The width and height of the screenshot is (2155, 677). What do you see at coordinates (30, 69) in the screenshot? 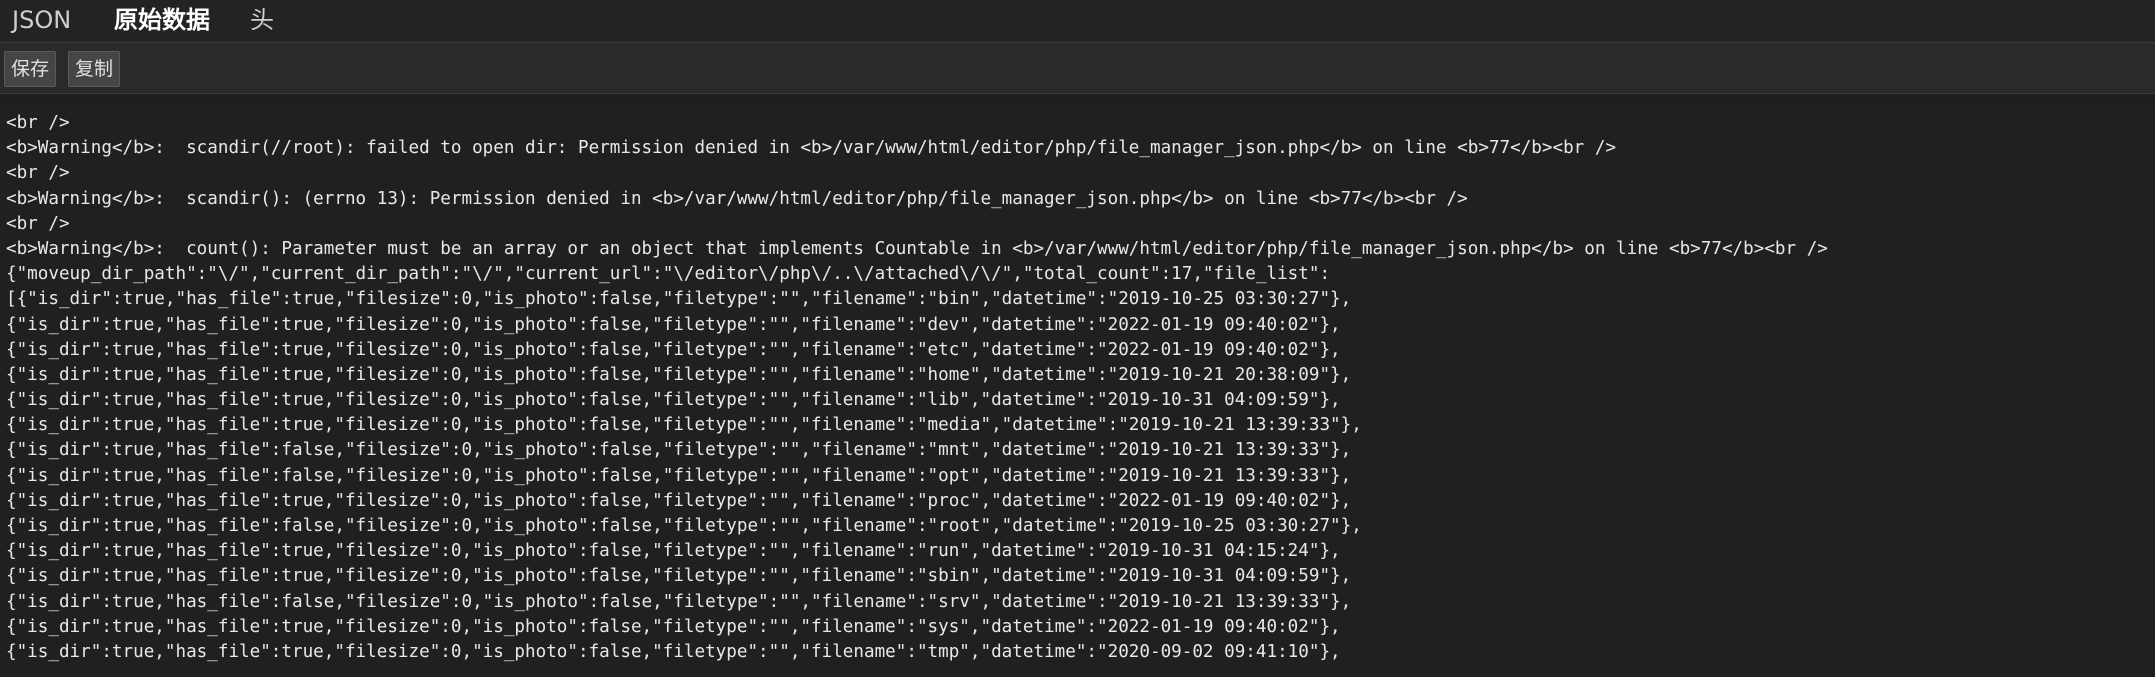
I see `save-button: 保存` at bounding box center [30, 69].